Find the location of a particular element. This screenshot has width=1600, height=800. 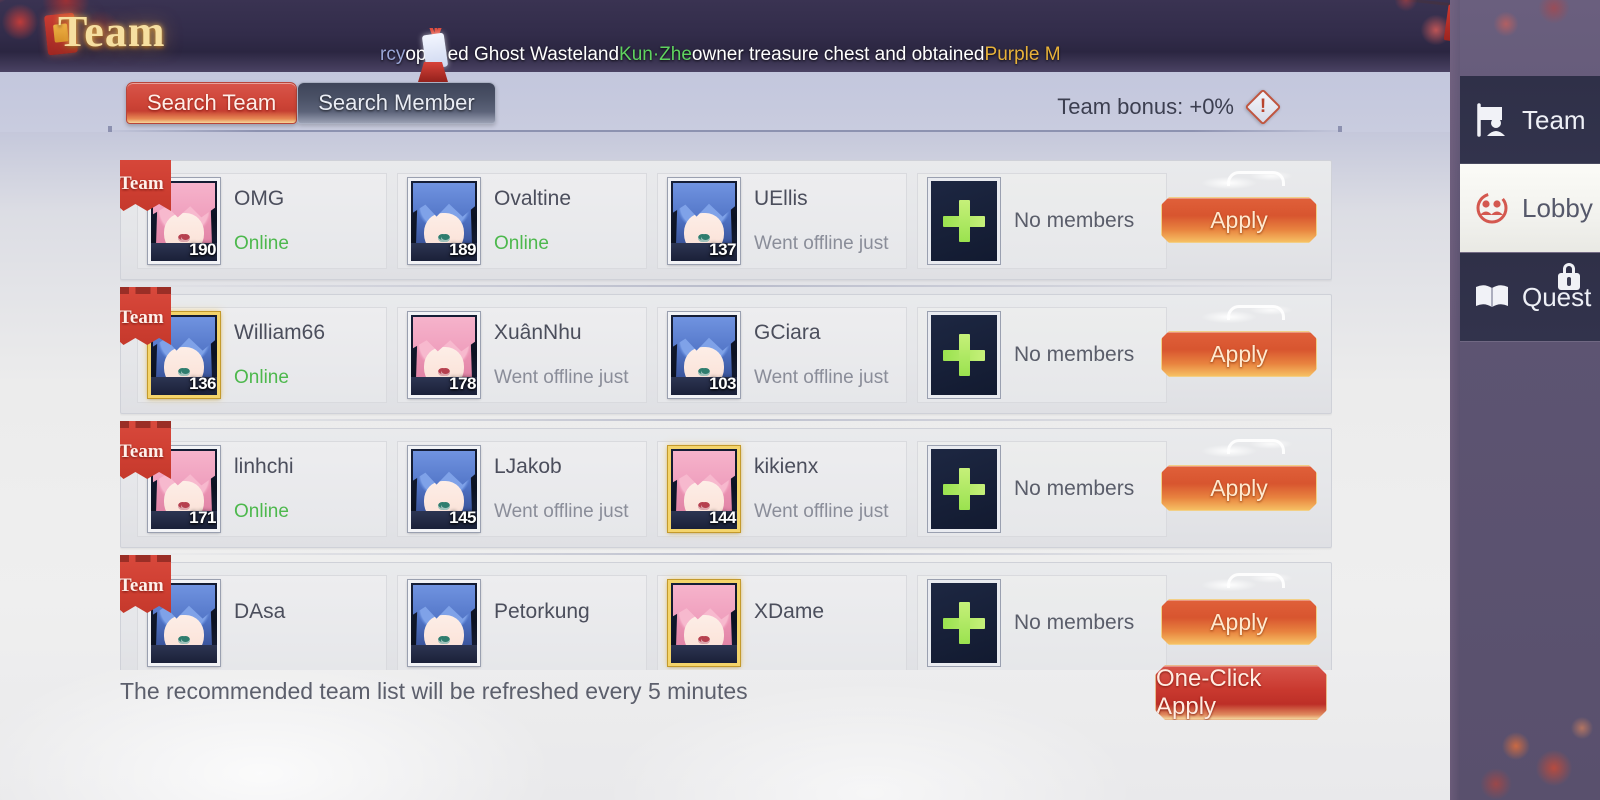

member-slot: 190 OMG Online is located at coordinates (262, 221).